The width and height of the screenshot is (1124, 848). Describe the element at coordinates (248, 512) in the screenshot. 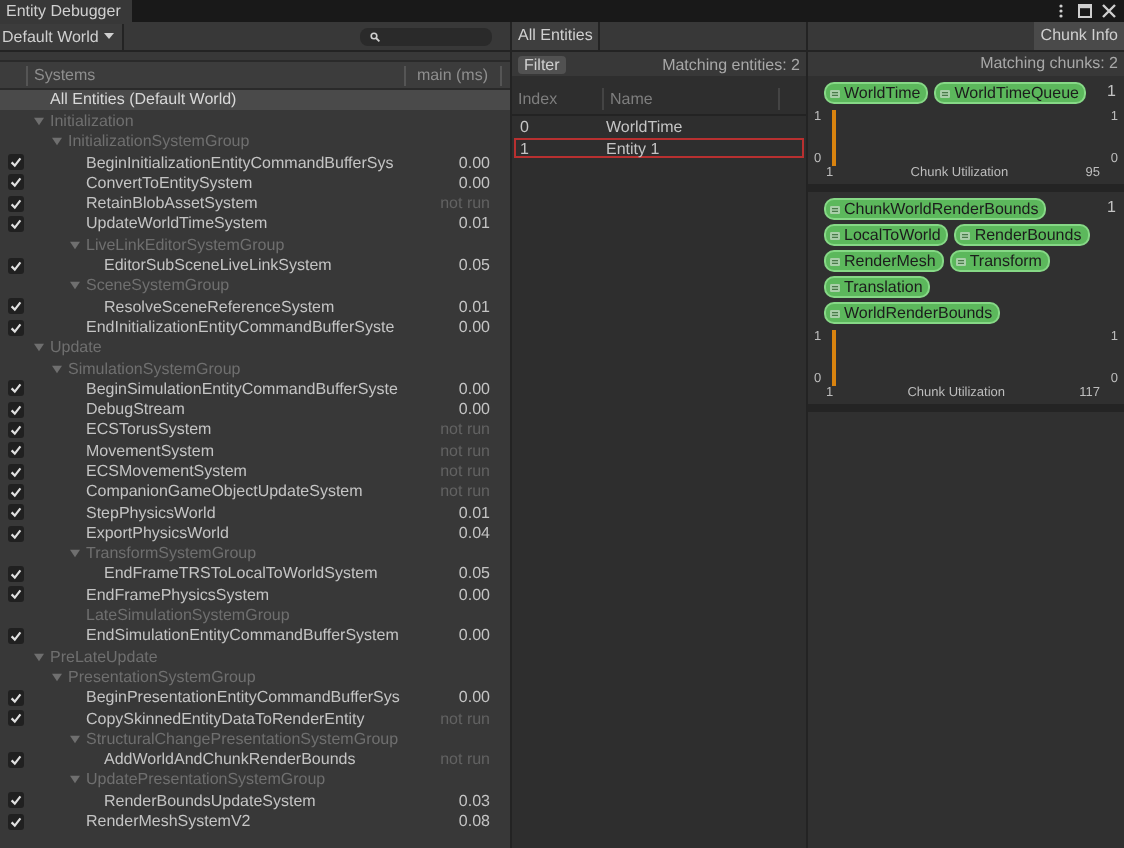

I see `system-name: StepPhysicsWorld` at that location.